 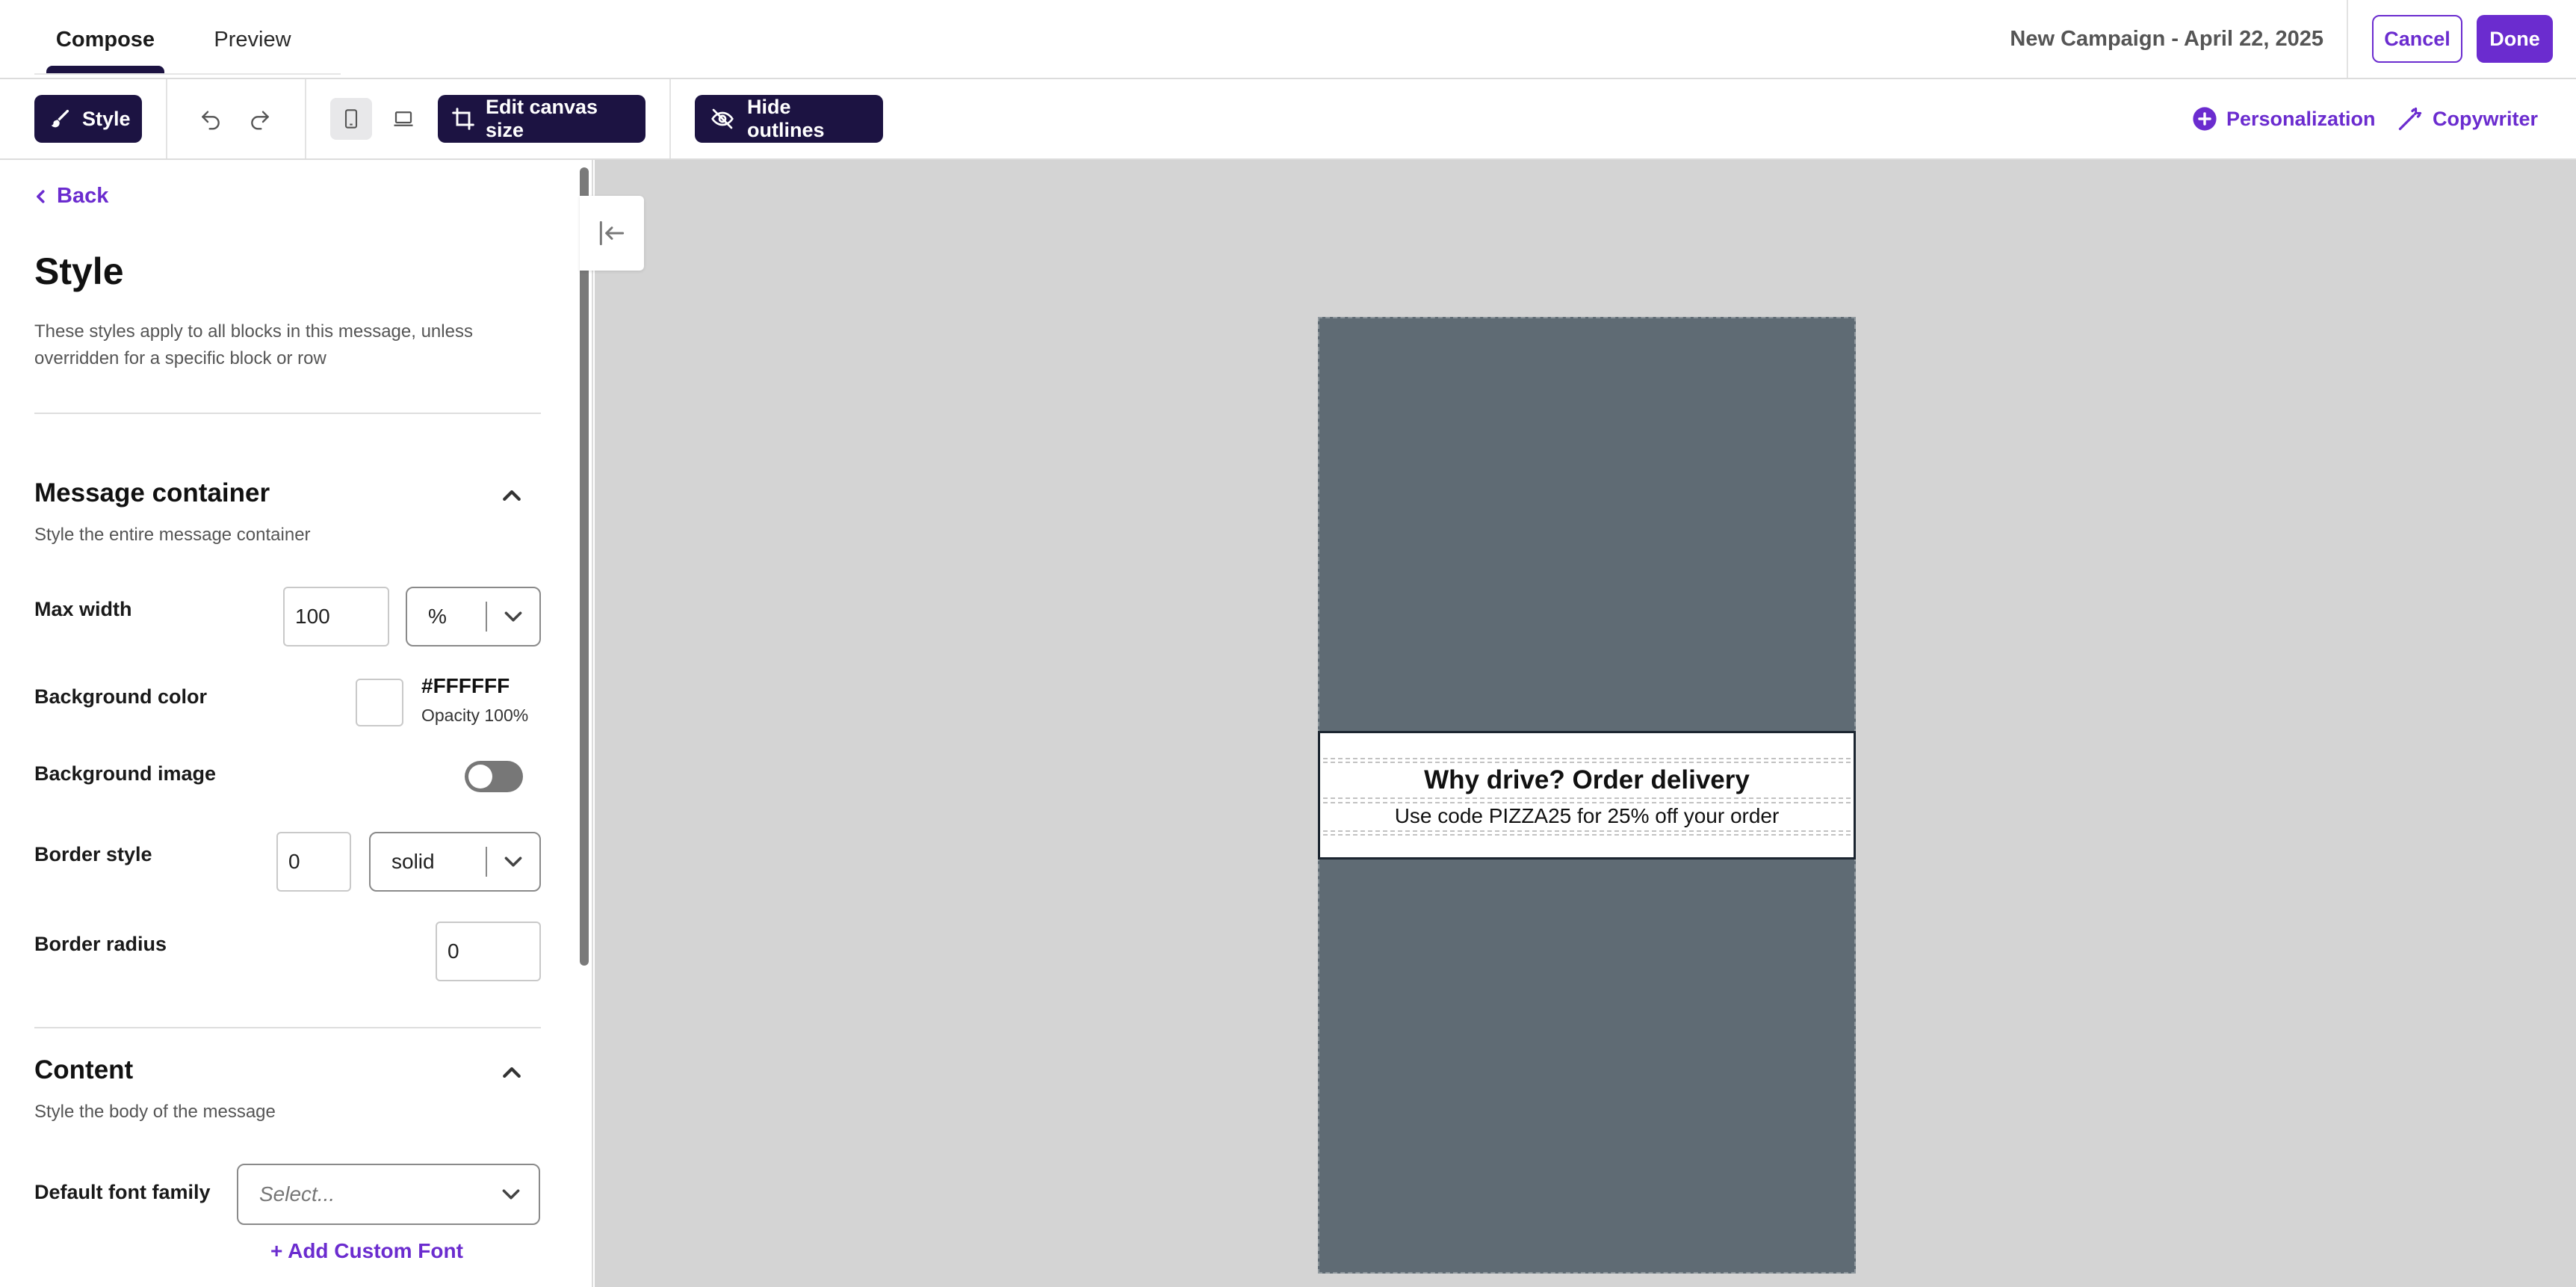 I want to click on copywriter-button: Copywriter, so click(x=2467, y=119).